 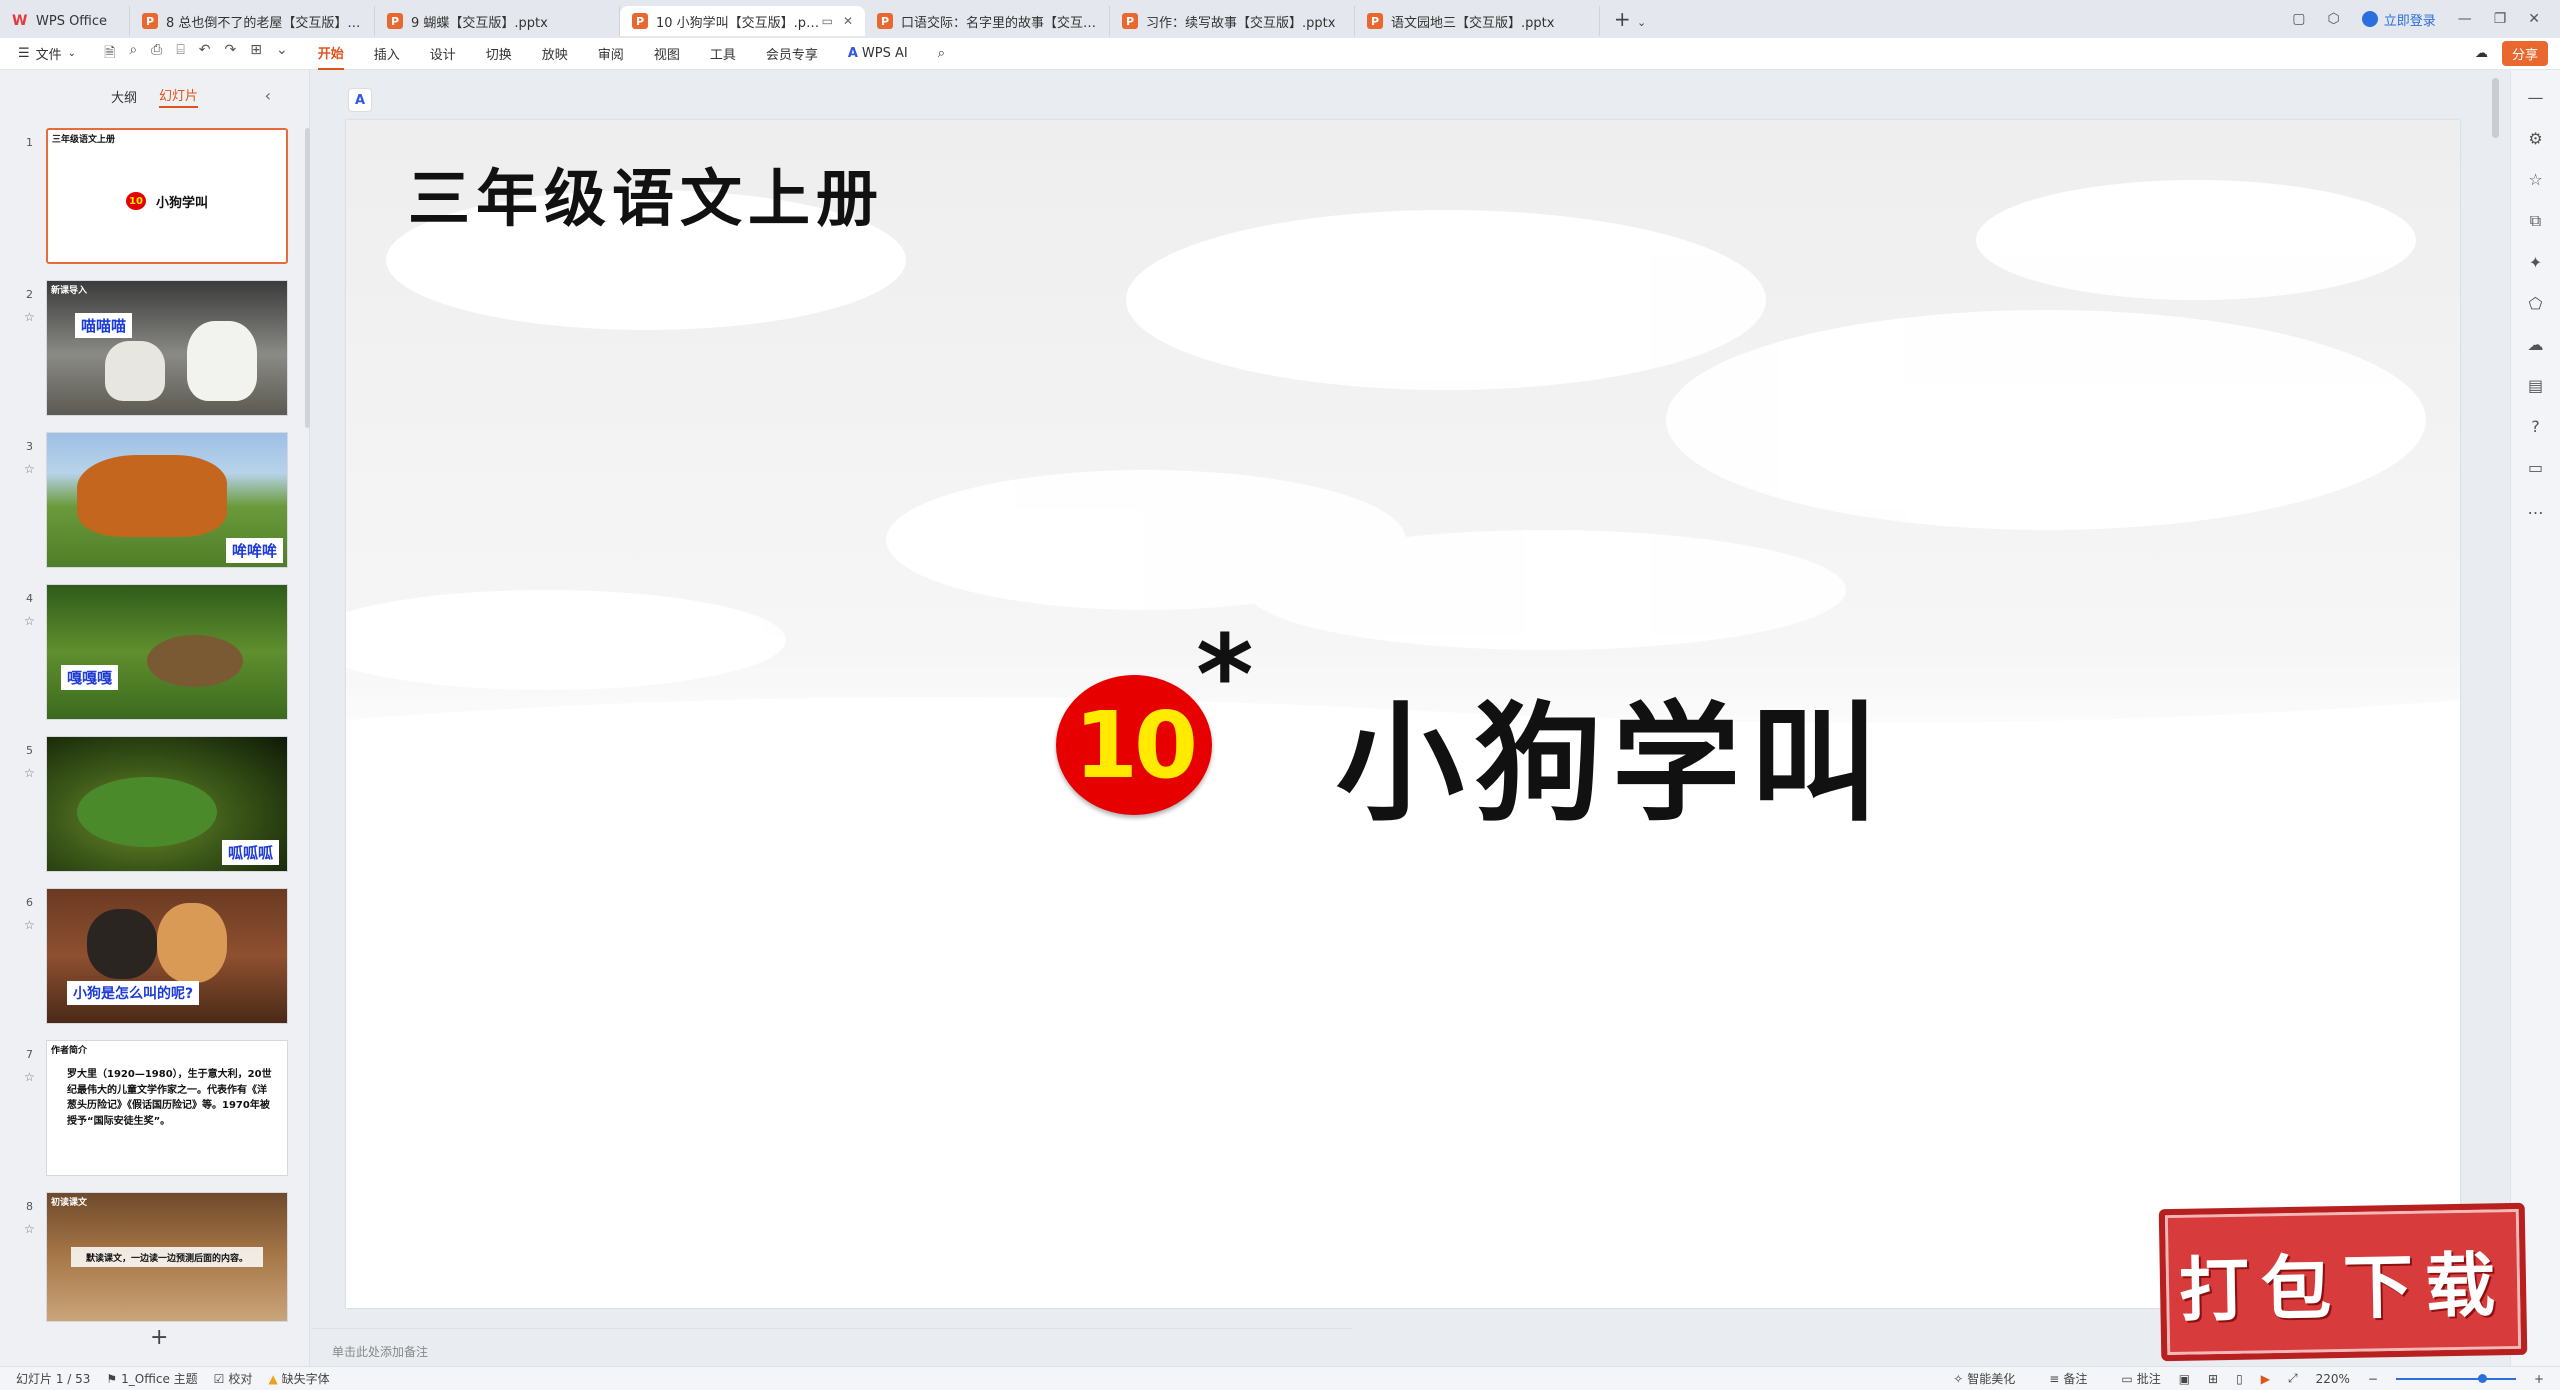 I want to click on print-preview-icon: ⌸, so click(x=180, y=54).